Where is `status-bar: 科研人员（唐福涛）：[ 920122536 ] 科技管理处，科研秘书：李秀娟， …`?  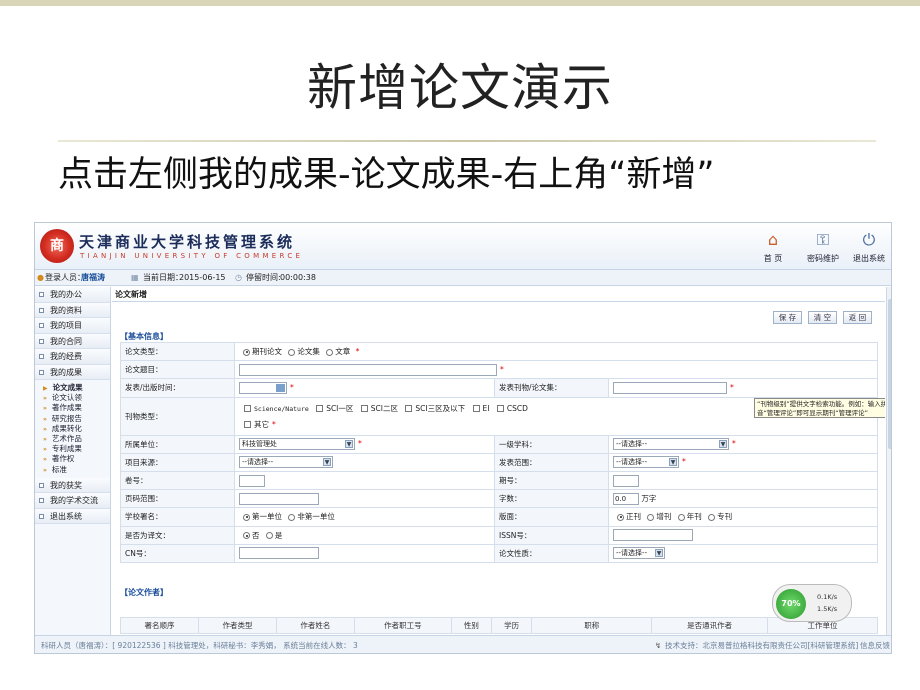
status-bar: 科研人员（唐福涛）：[ 920122536 ] 科技管理处，科研秘书：李秀娟， … is located at coordinates (463, 644).